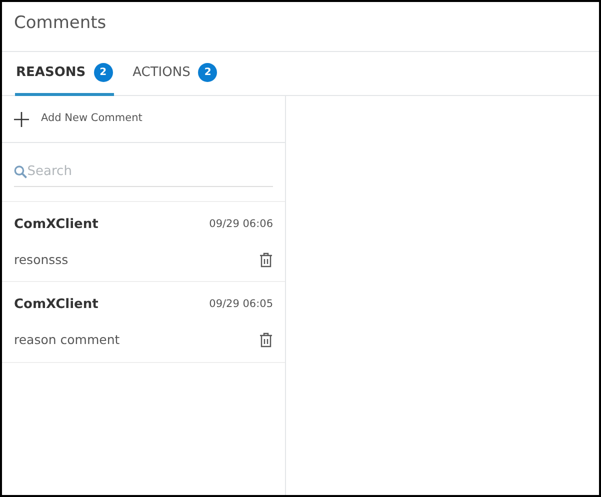  What do you see at coordinates (143, 119) in the screenshot?
I see `add-comment-button: Add New Comment` at bounding box center [143, 119].